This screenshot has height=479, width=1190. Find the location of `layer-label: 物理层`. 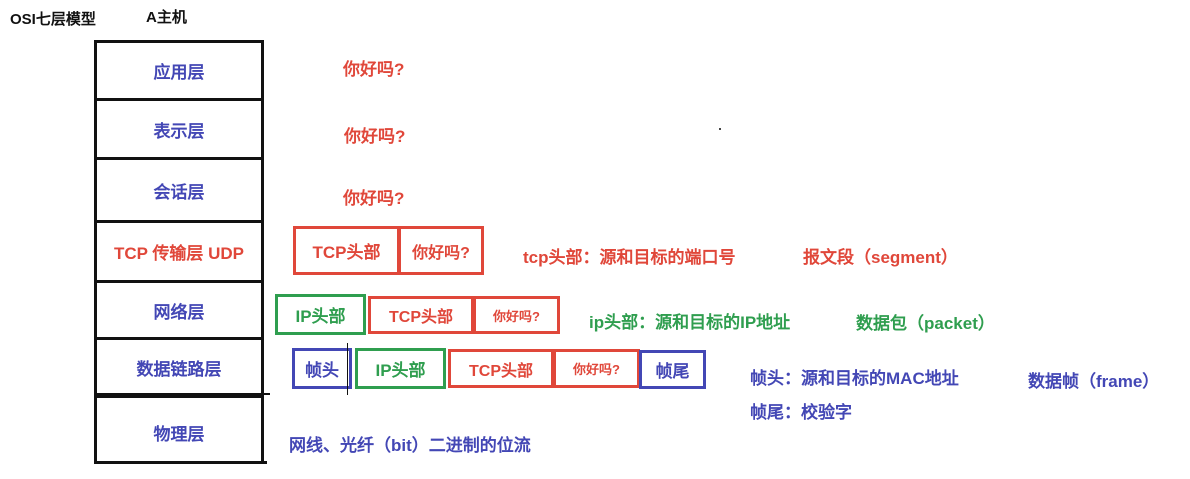

layer-label: 物理层 is located at coordinates (179, 434).